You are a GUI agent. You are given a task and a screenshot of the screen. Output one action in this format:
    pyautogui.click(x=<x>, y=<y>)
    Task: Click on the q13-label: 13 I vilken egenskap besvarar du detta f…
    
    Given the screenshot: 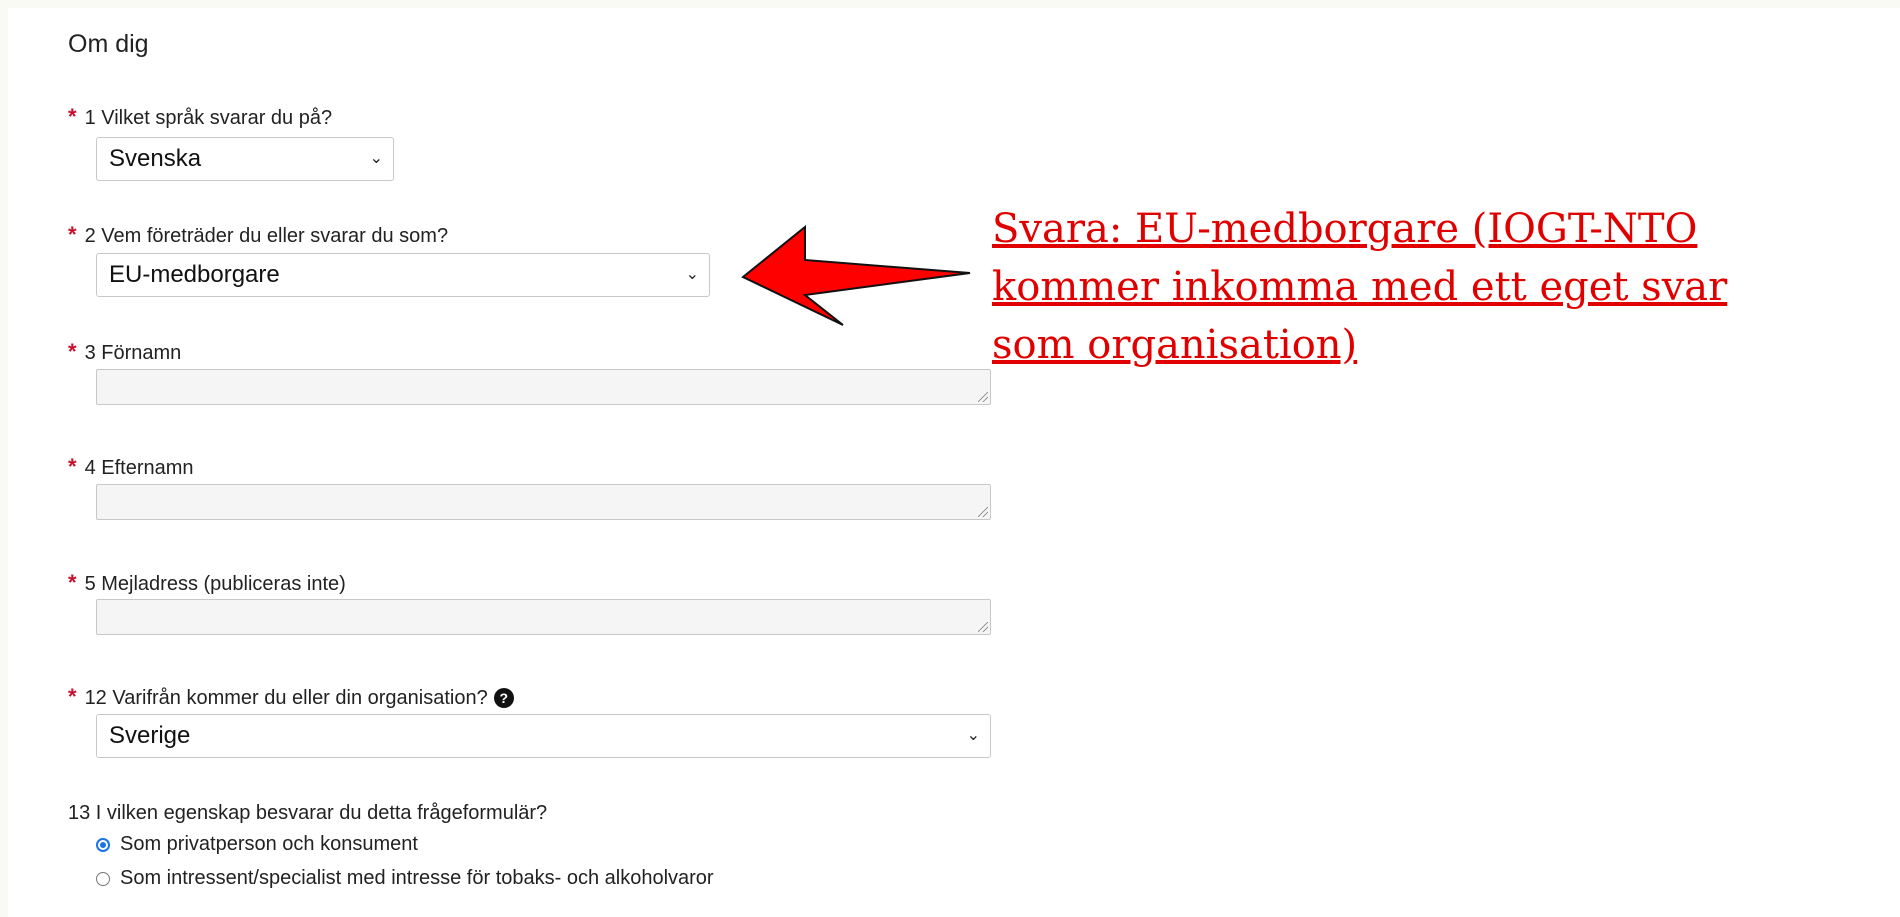 What is the action you would take?
    pyautogui.click(x=308, y=813)
    